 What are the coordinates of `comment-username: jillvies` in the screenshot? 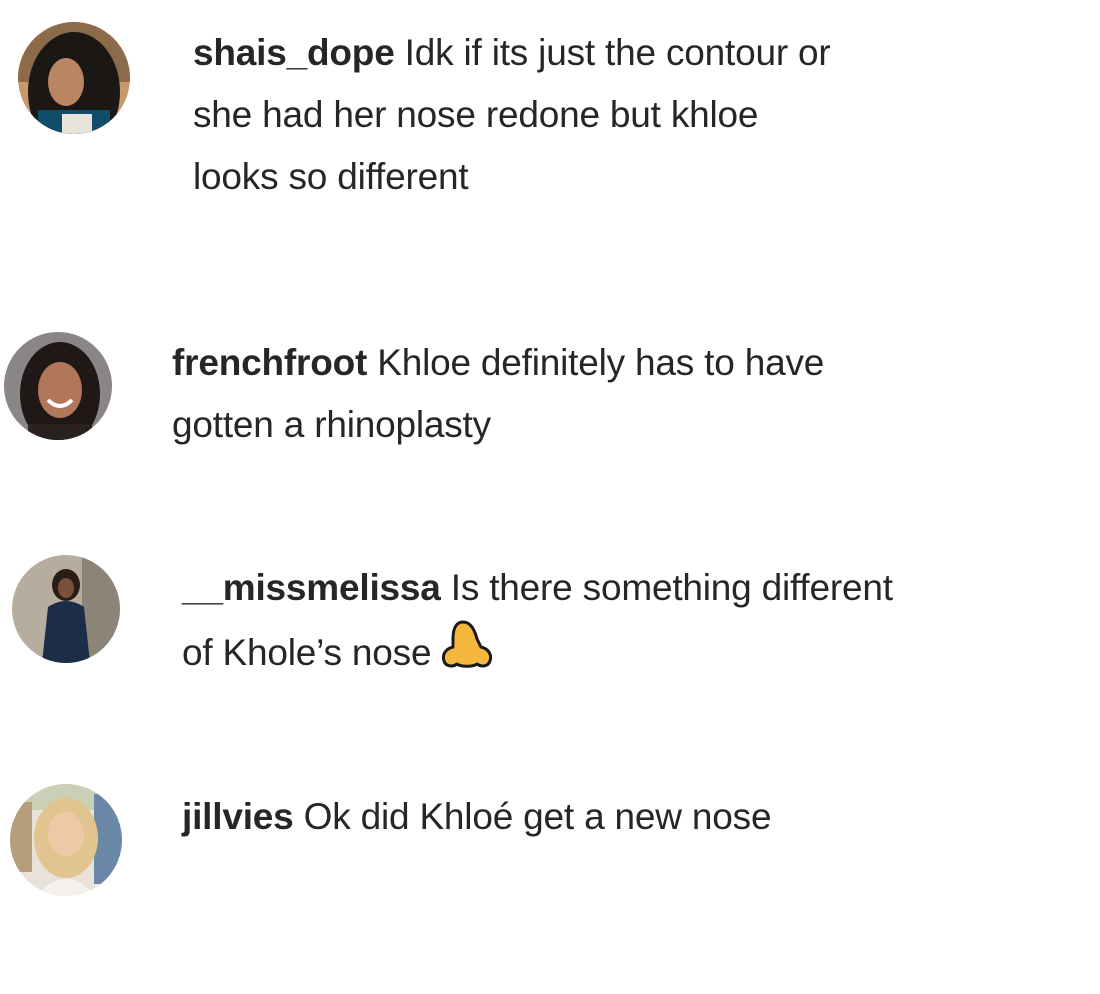 It's located at (238, 816).